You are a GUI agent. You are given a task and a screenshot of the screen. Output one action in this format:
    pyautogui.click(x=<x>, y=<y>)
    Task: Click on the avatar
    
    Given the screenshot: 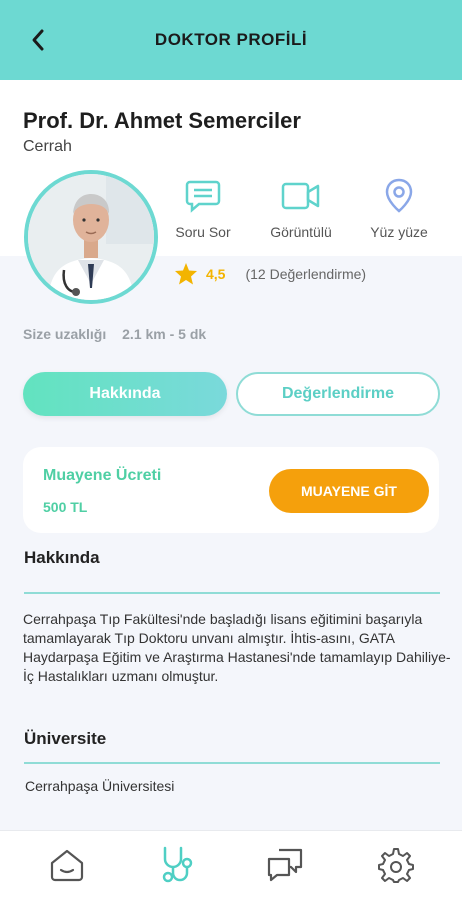 What is the action you would take?
    pyautogui.click(x=91, y=237)
    